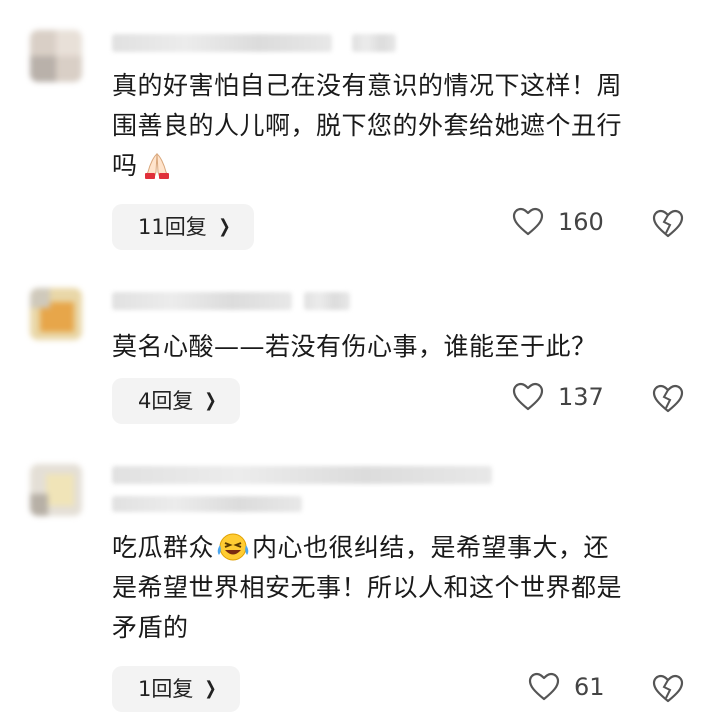 Image resolution: width=720 pixels, height=712 pixels. What do you see at coordinates (166, 689) in the screenshot?
I see `reply-count-label: 1回复` at bounding box center [166, 689].